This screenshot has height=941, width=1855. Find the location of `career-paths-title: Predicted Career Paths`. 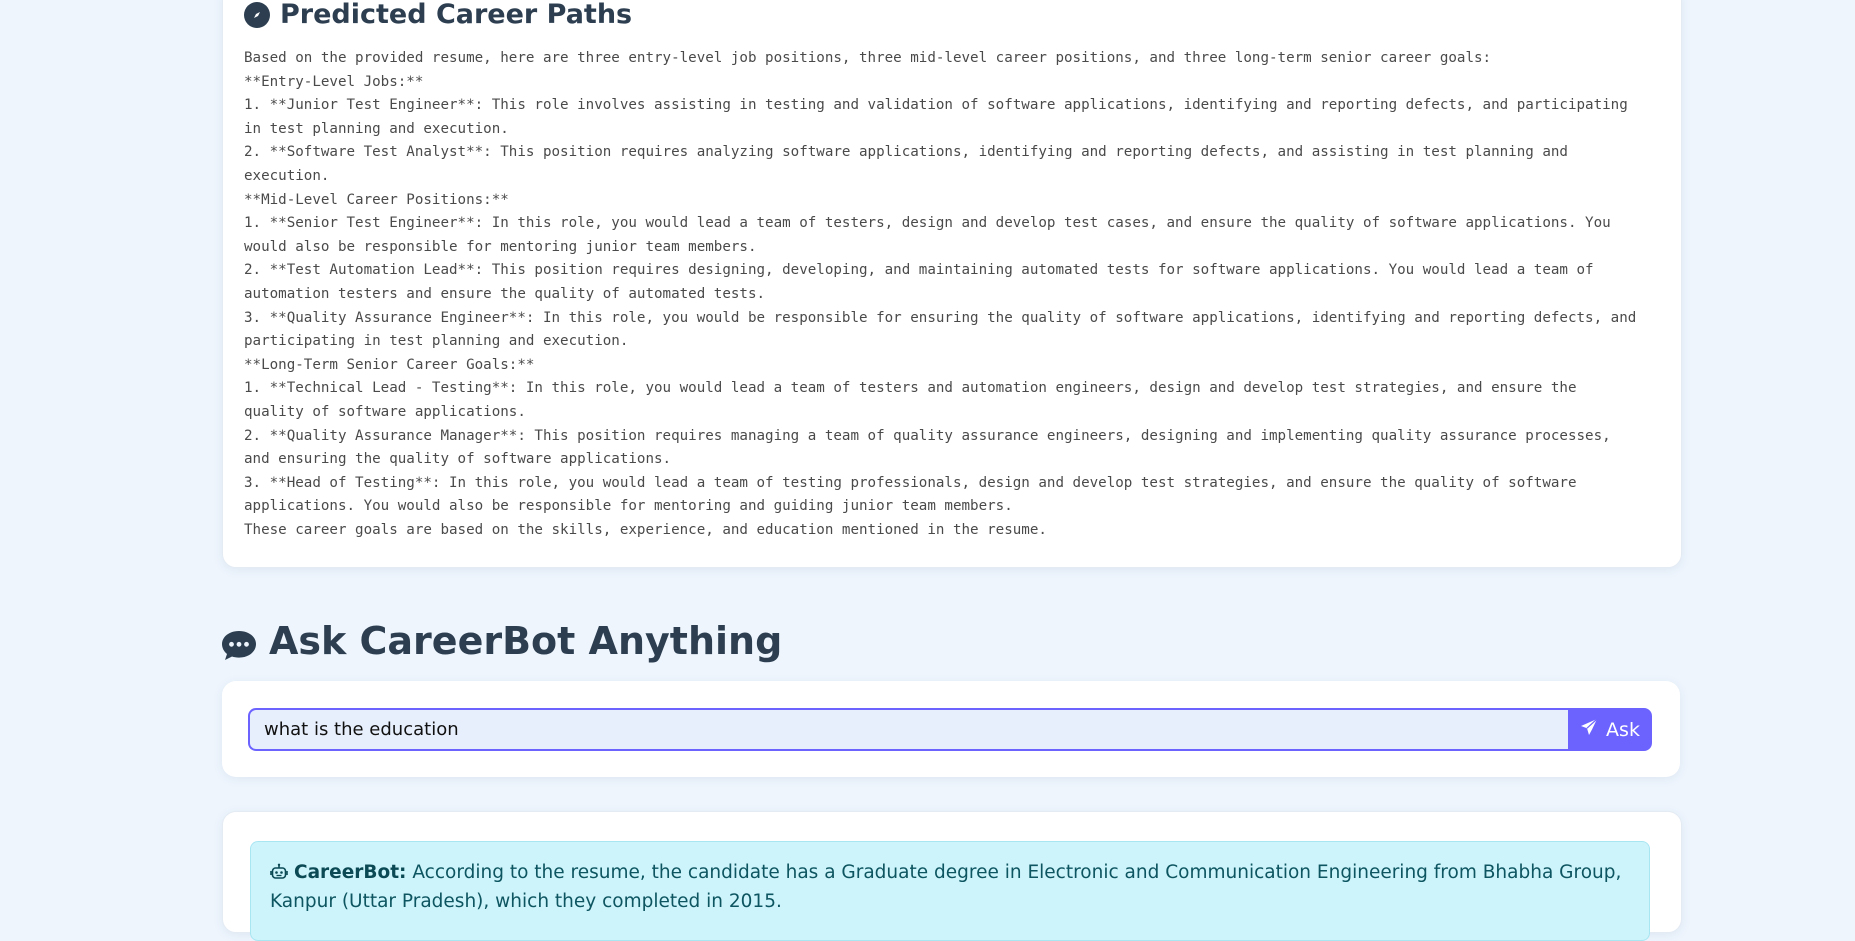

career-paths-title: Predicted Career Paths is located at coordinates (438, 15).